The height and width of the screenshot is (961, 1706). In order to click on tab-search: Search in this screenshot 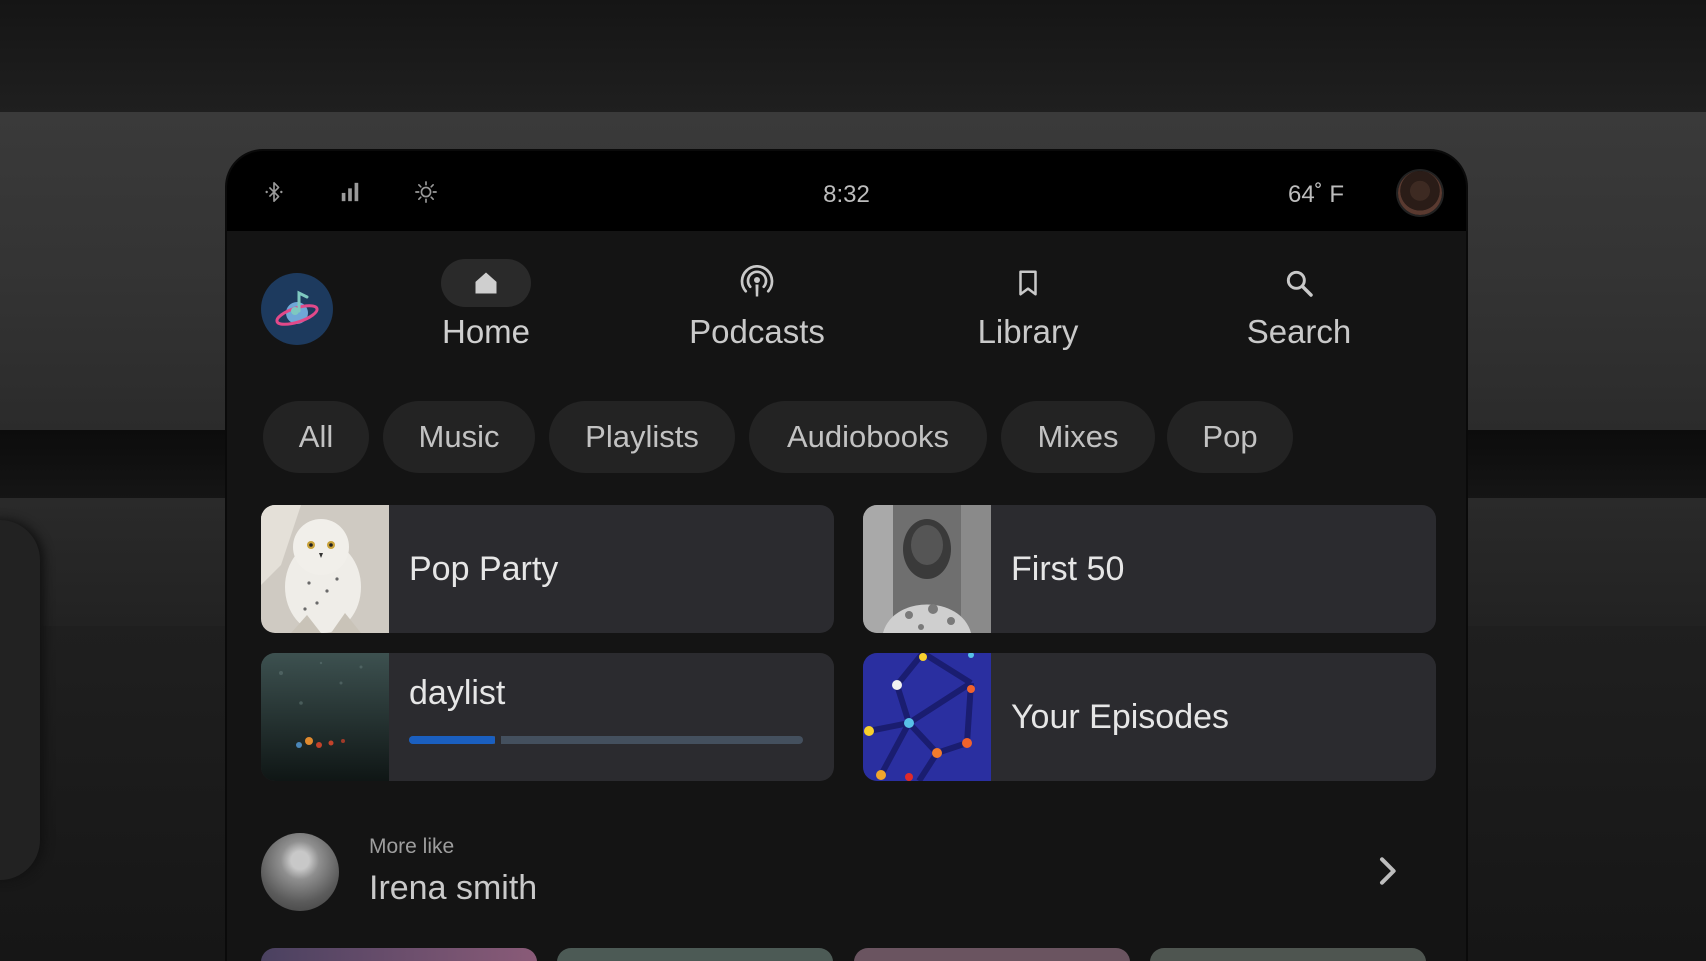, I will do `click(1299, 305)`.